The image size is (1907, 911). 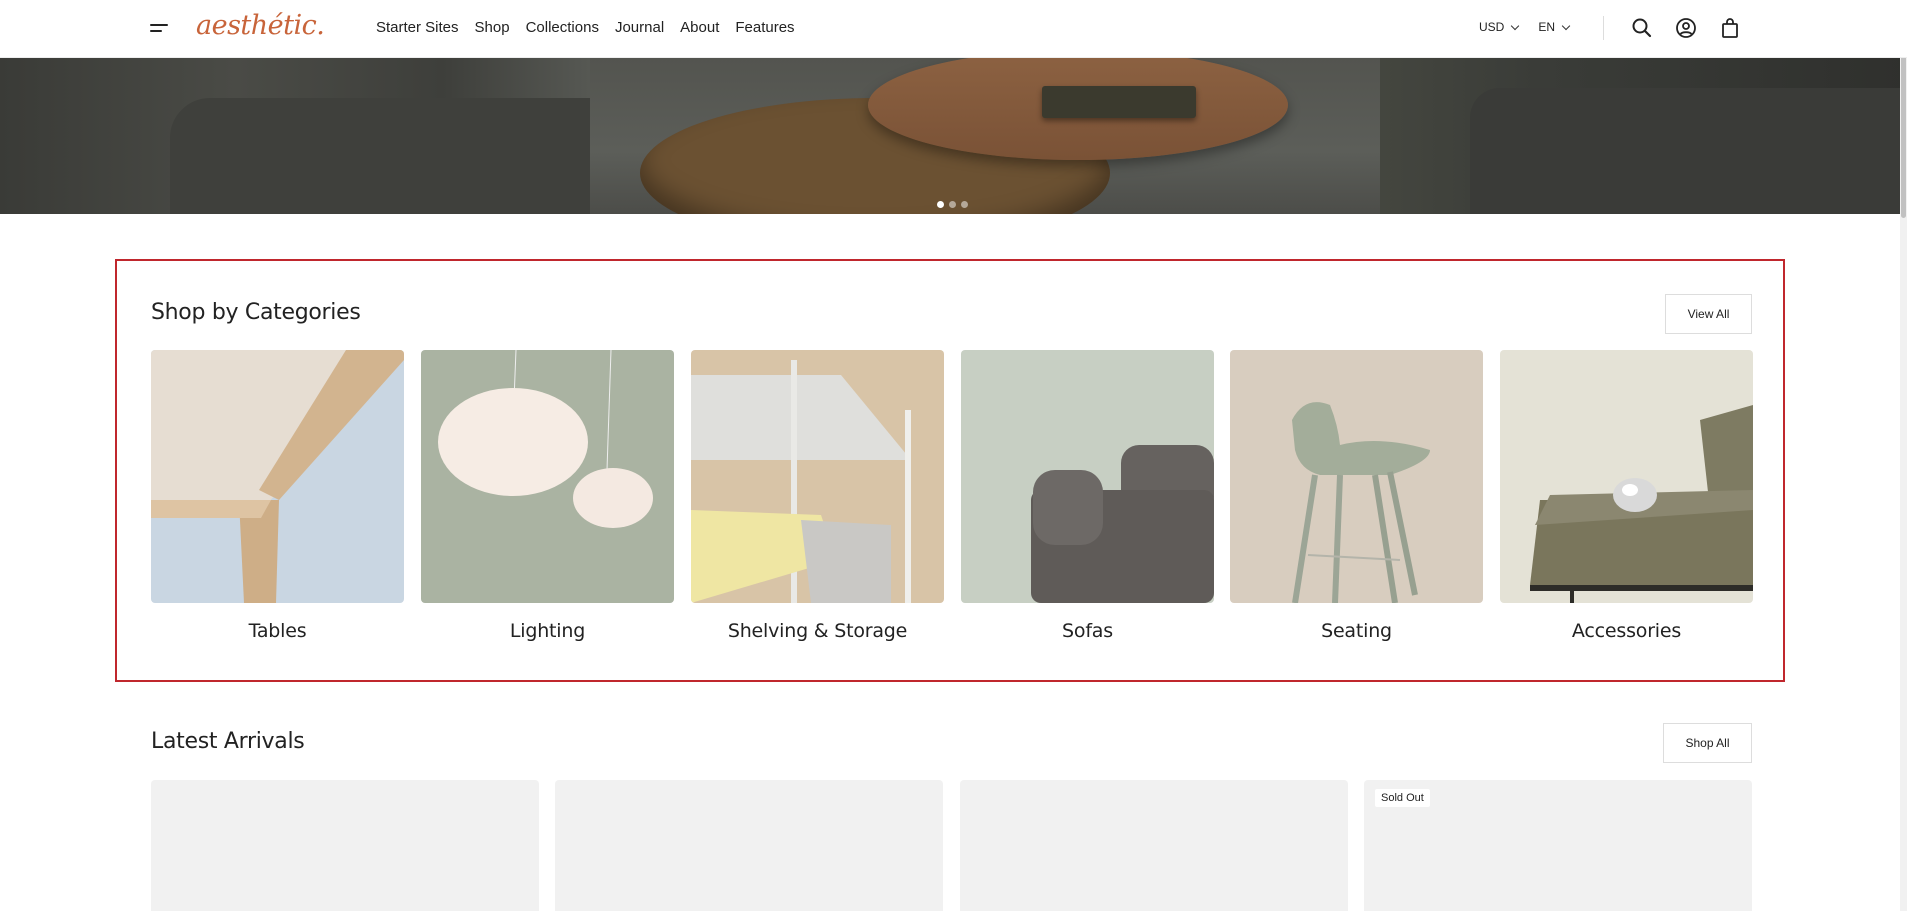 I want to click on nav-collections: Collections, so click(x=562, y=27).